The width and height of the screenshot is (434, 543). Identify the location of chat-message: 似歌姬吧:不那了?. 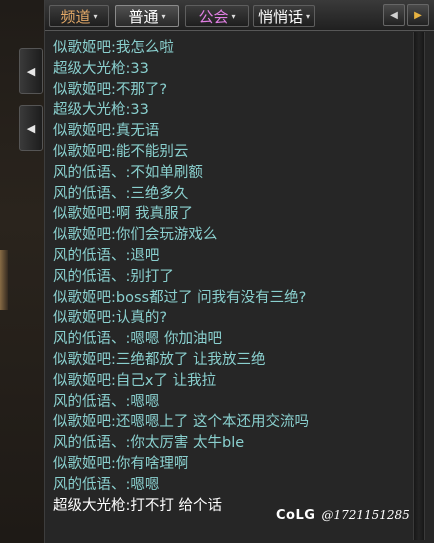
(110, 90).